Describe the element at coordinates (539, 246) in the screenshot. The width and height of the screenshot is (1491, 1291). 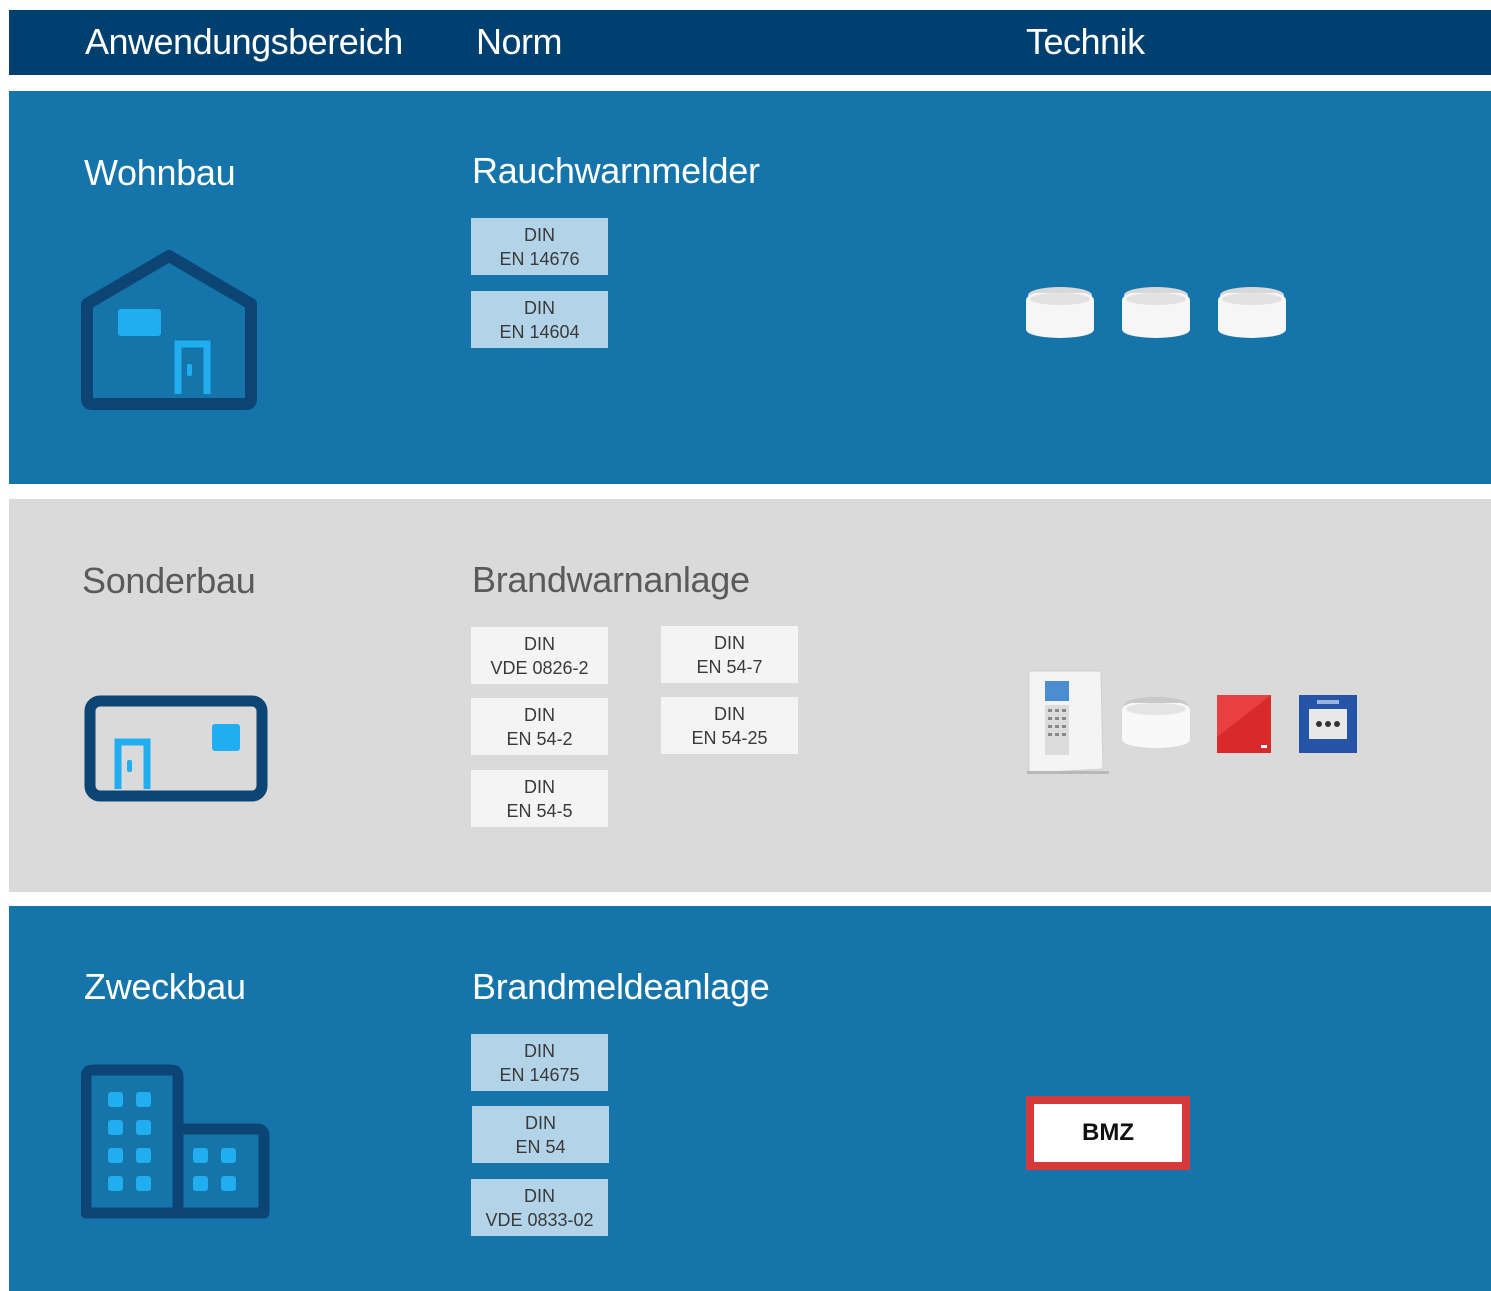
I see `norm-badge: DIN EN 14676` at that location.